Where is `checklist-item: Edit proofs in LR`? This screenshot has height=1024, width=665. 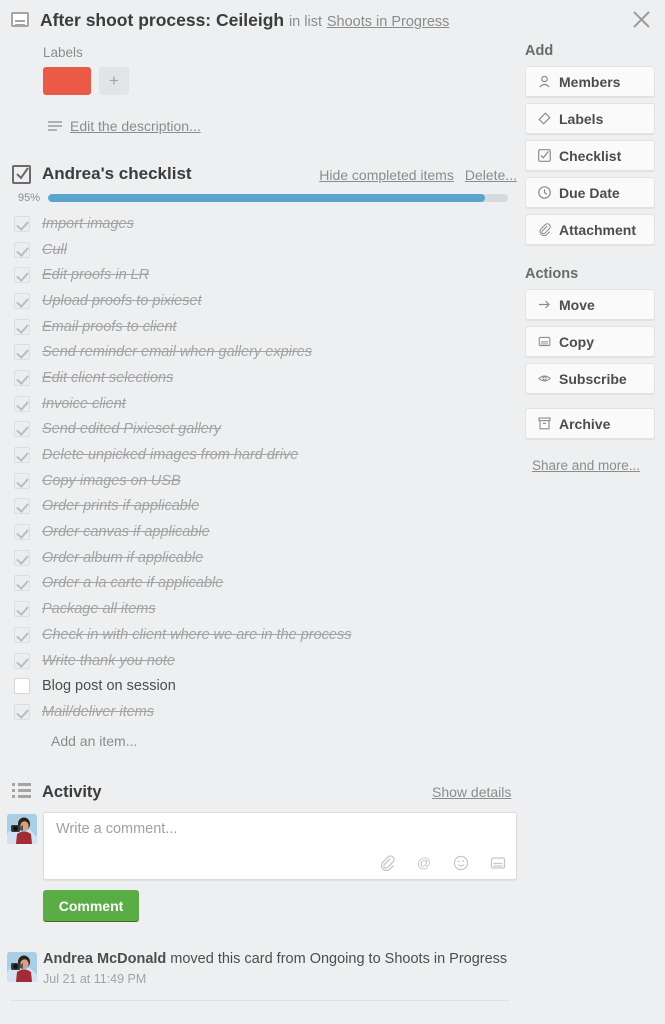
checklist-item: Edit proofs in LR is located at coordinates (255, 275).